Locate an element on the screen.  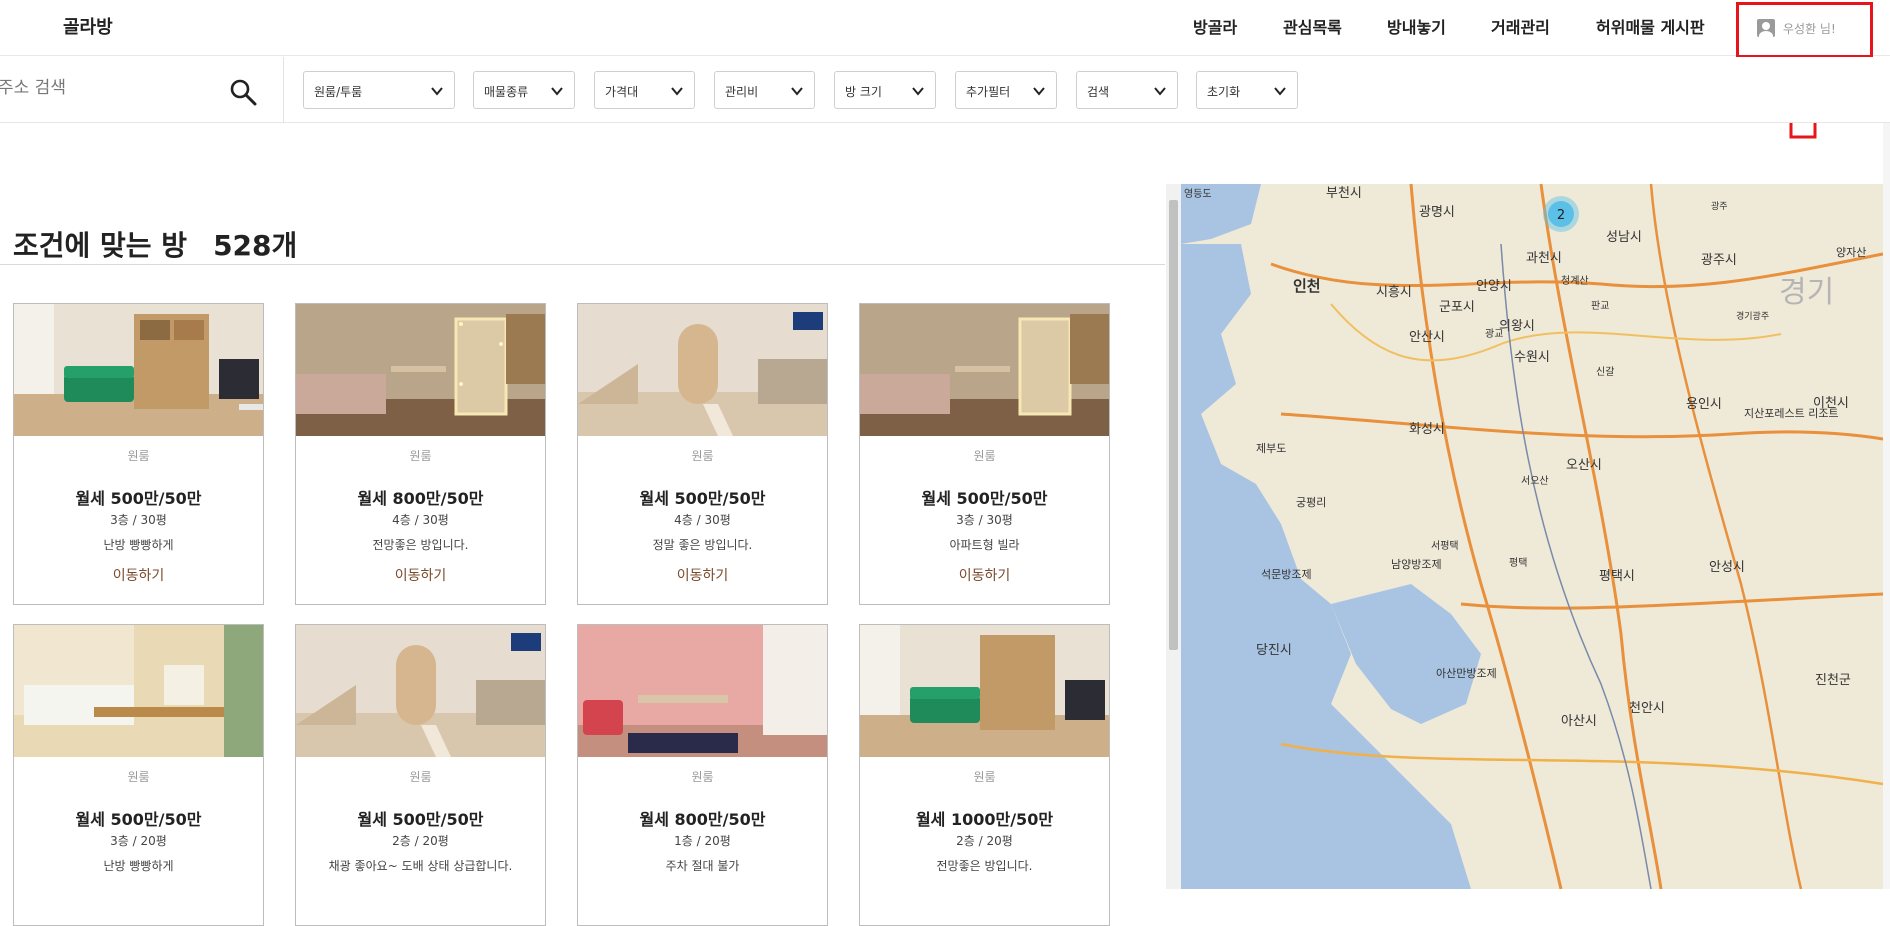
nav-item-fake-listing-board: 허위매물 게시판 is located at coordinates (1650, 26).